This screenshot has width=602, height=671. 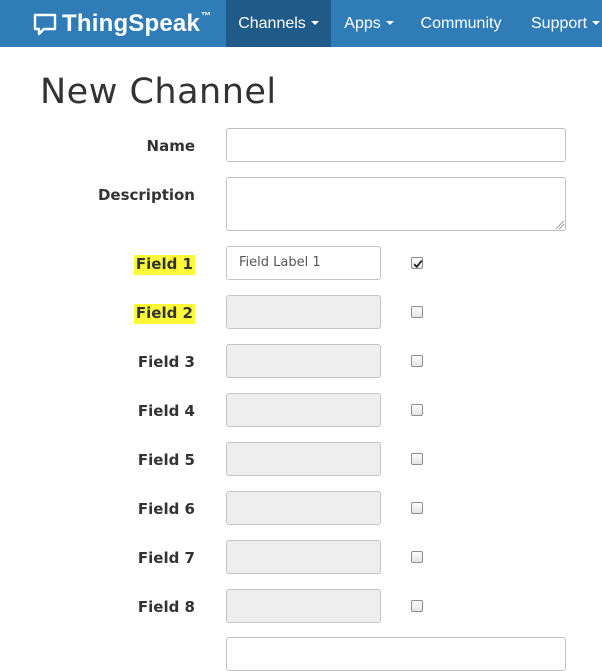 I want to click on nav-support-label: Support, so click(x=559, y=23).